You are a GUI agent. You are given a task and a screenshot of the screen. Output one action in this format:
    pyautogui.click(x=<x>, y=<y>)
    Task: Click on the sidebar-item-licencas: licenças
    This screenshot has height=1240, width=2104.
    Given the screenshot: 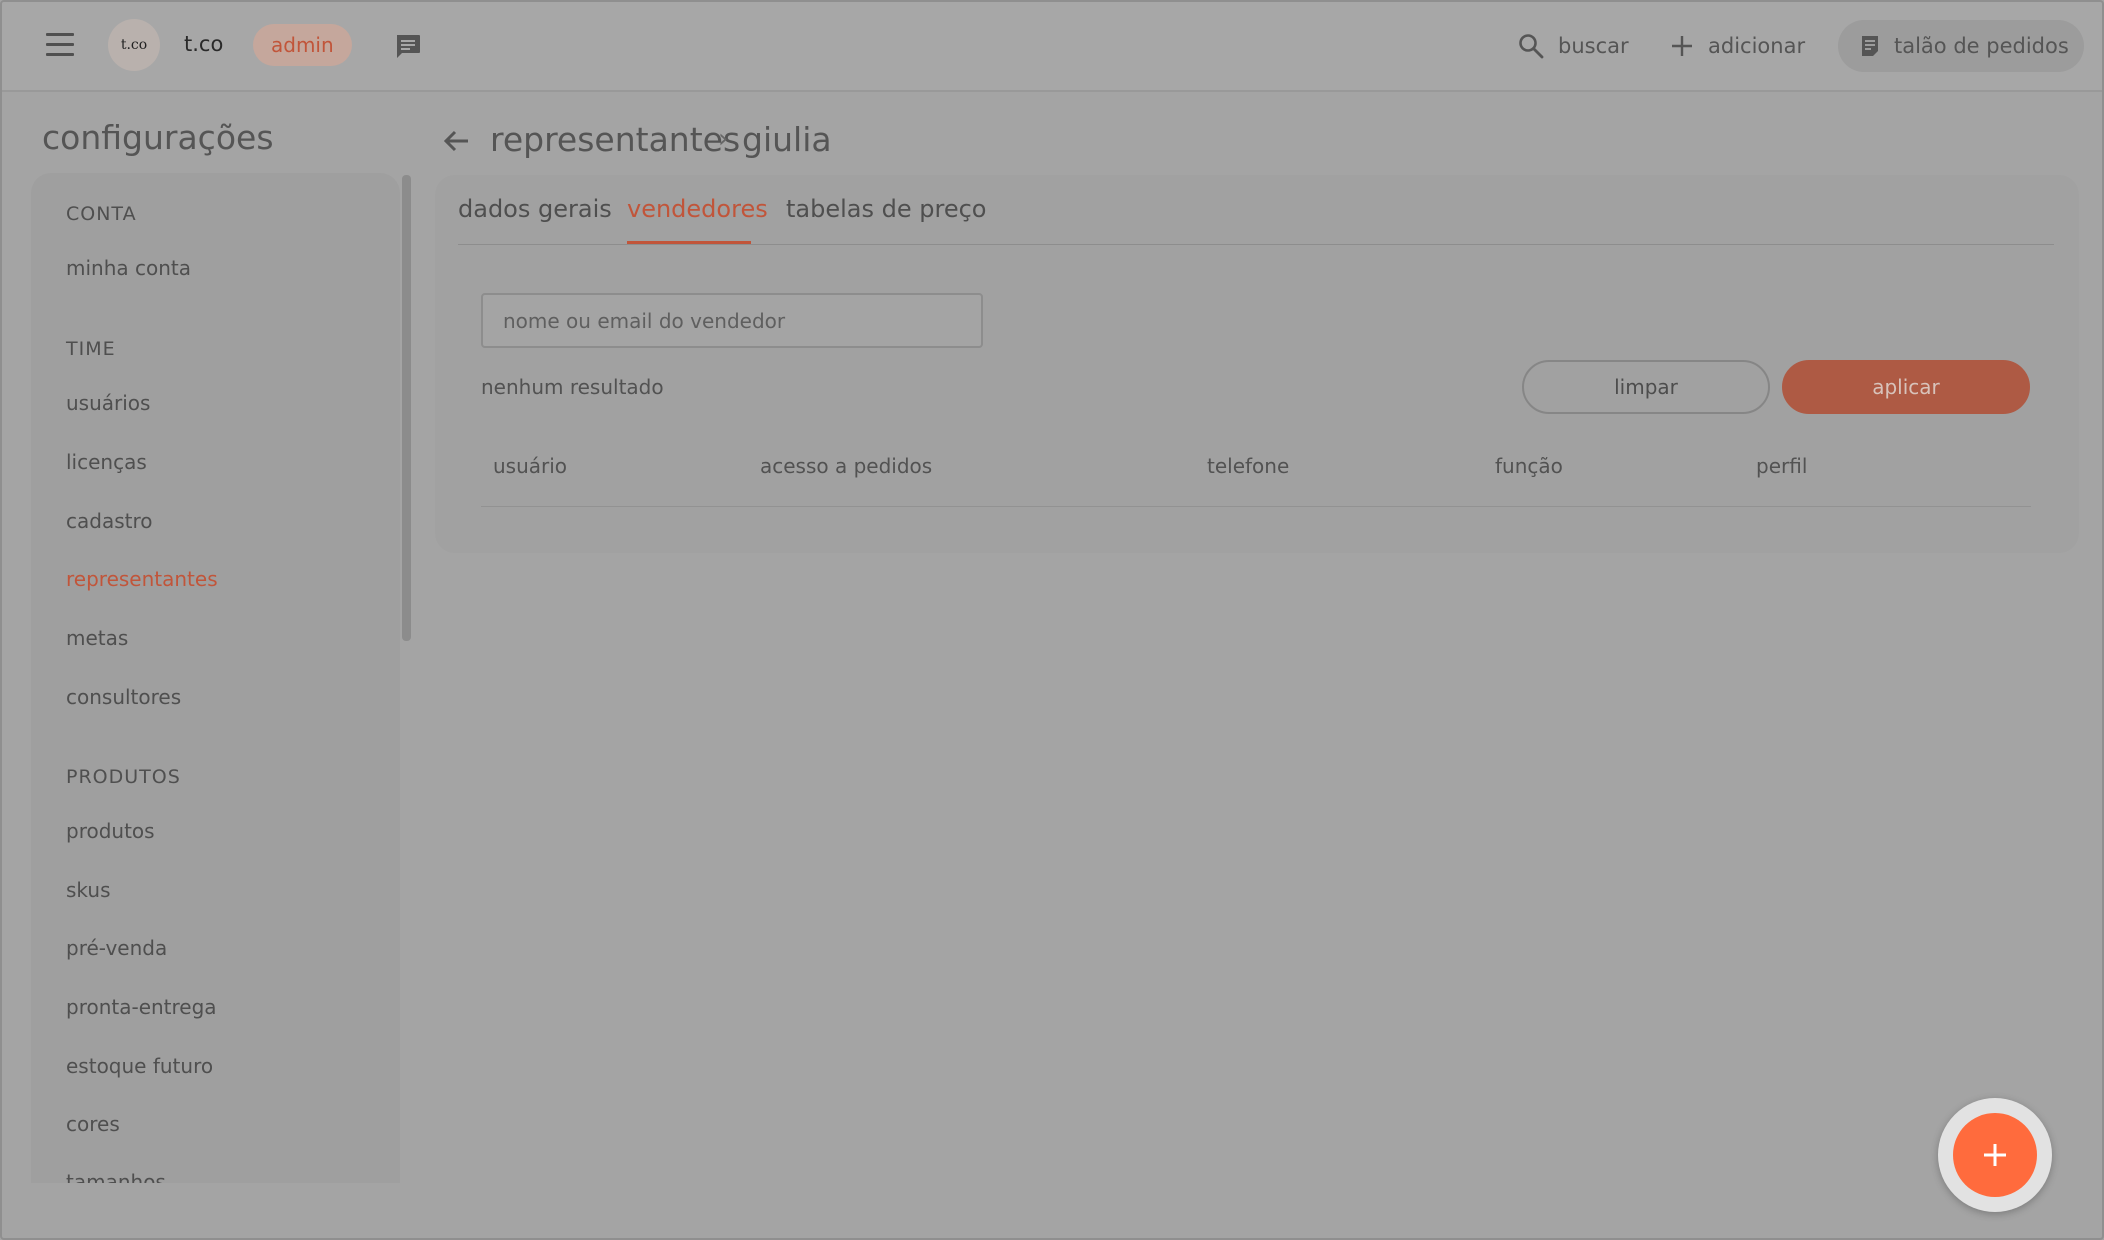 What is the action you would take?
    pyautogui.click(x=106, y=462)
    